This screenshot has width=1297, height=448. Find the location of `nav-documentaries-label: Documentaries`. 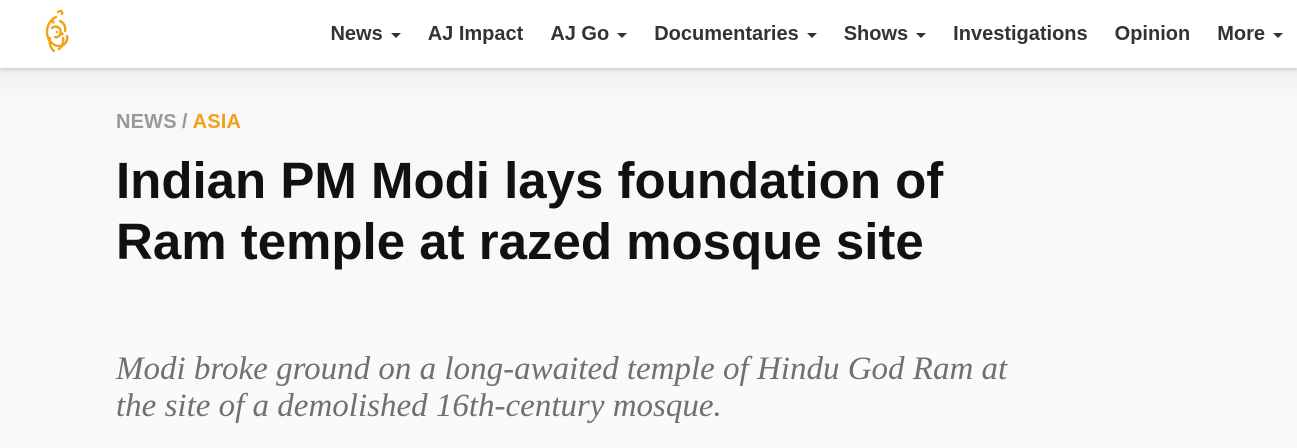

nav-documentaries-label: Documentaries is located at coordinates (726, 33).